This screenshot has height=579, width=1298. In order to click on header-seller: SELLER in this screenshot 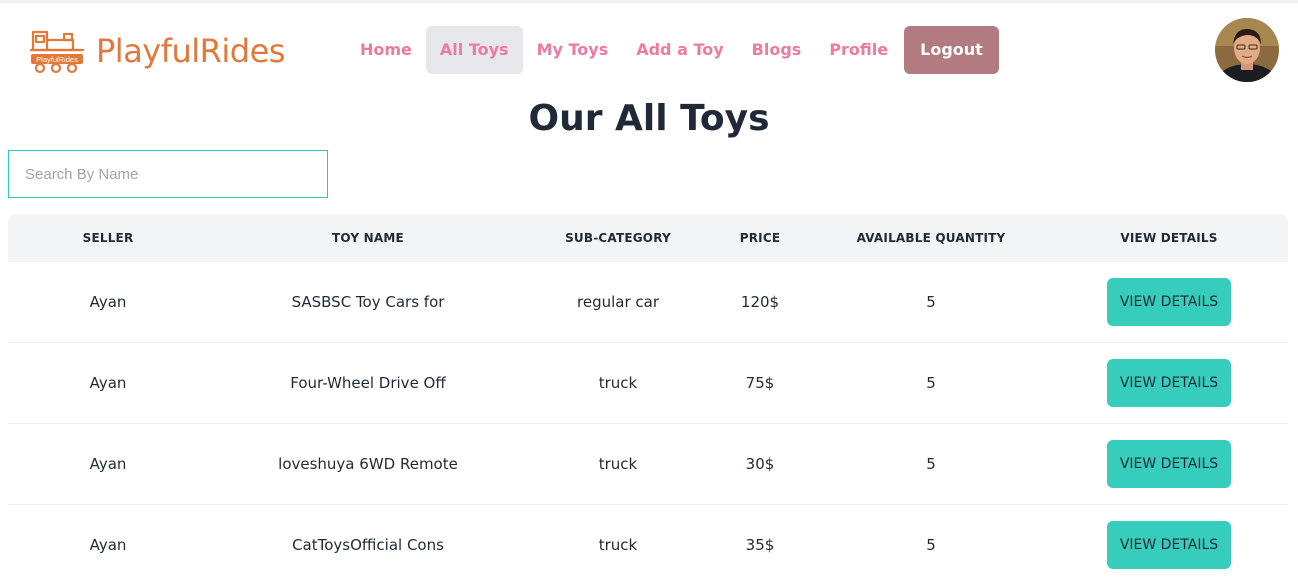, I will do `click(108, 238)`.